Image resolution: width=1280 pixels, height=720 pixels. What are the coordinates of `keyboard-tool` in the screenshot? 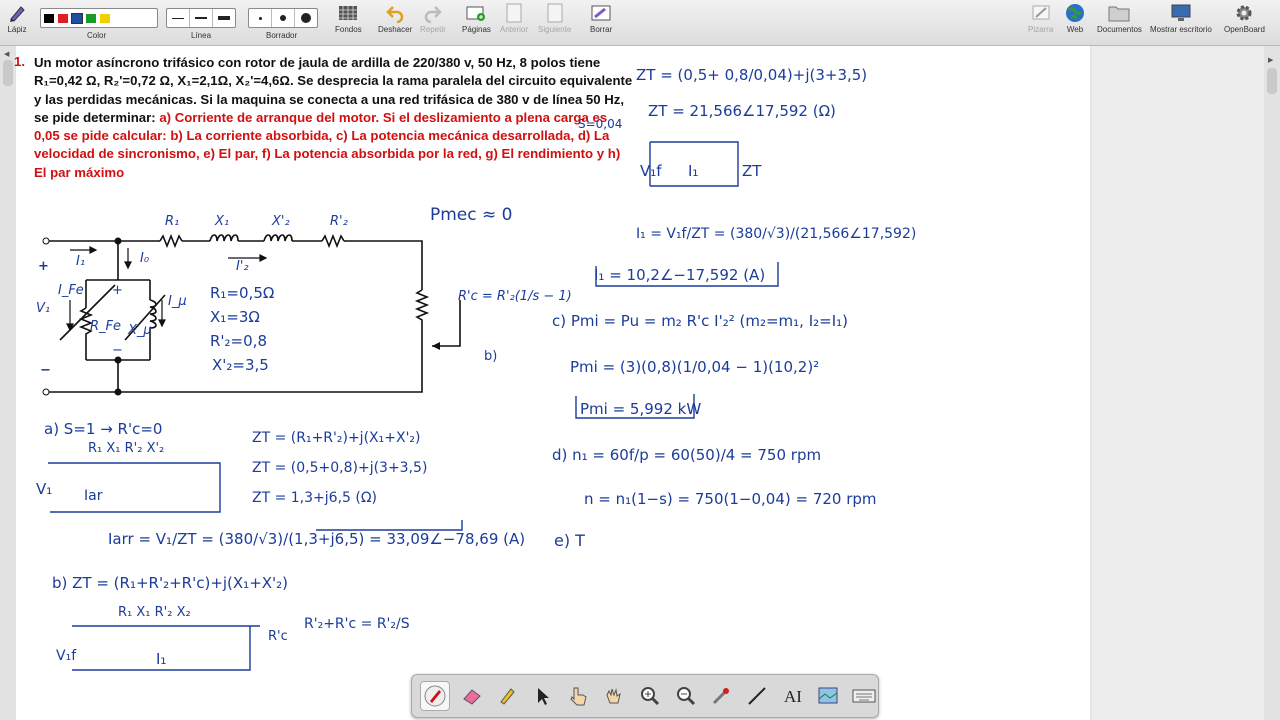 It's located at (864, 696).